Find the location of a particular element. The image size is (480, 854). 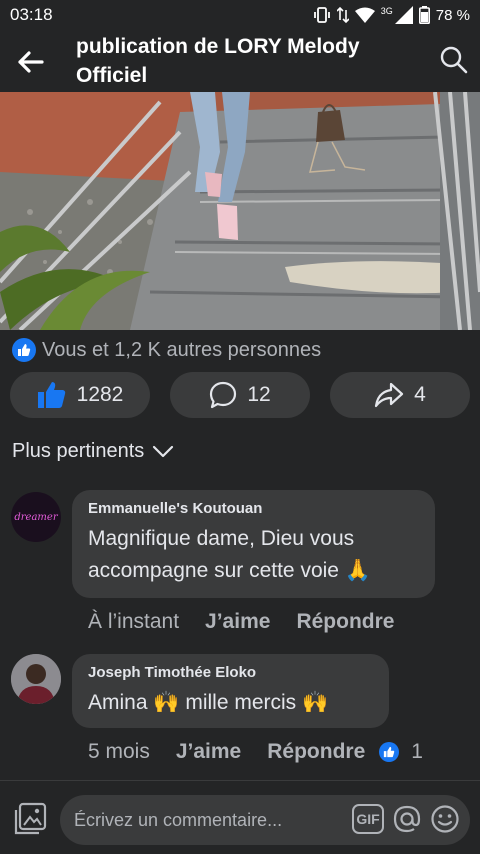

back-button is located at coordinates (30, 62).